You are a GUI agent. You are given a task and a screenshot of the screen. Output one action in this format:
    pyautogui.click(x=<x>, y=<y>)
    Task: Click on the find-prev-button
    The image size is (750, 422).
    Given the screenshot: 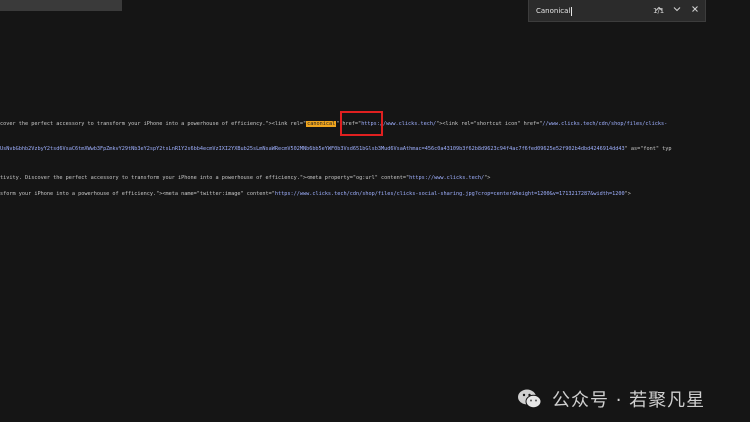 What is the action you would take?
    pyautogui.click(x=659, y=11)
    